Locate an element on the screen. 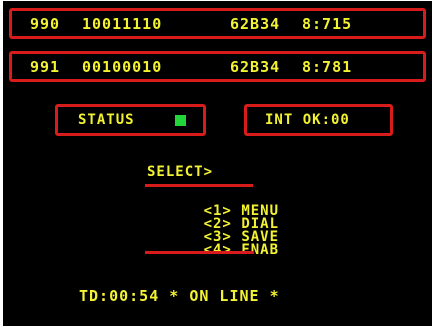 The height and width of the screenshot is (327, 439). status-button: STATUS is located at coordinates (130, 120).